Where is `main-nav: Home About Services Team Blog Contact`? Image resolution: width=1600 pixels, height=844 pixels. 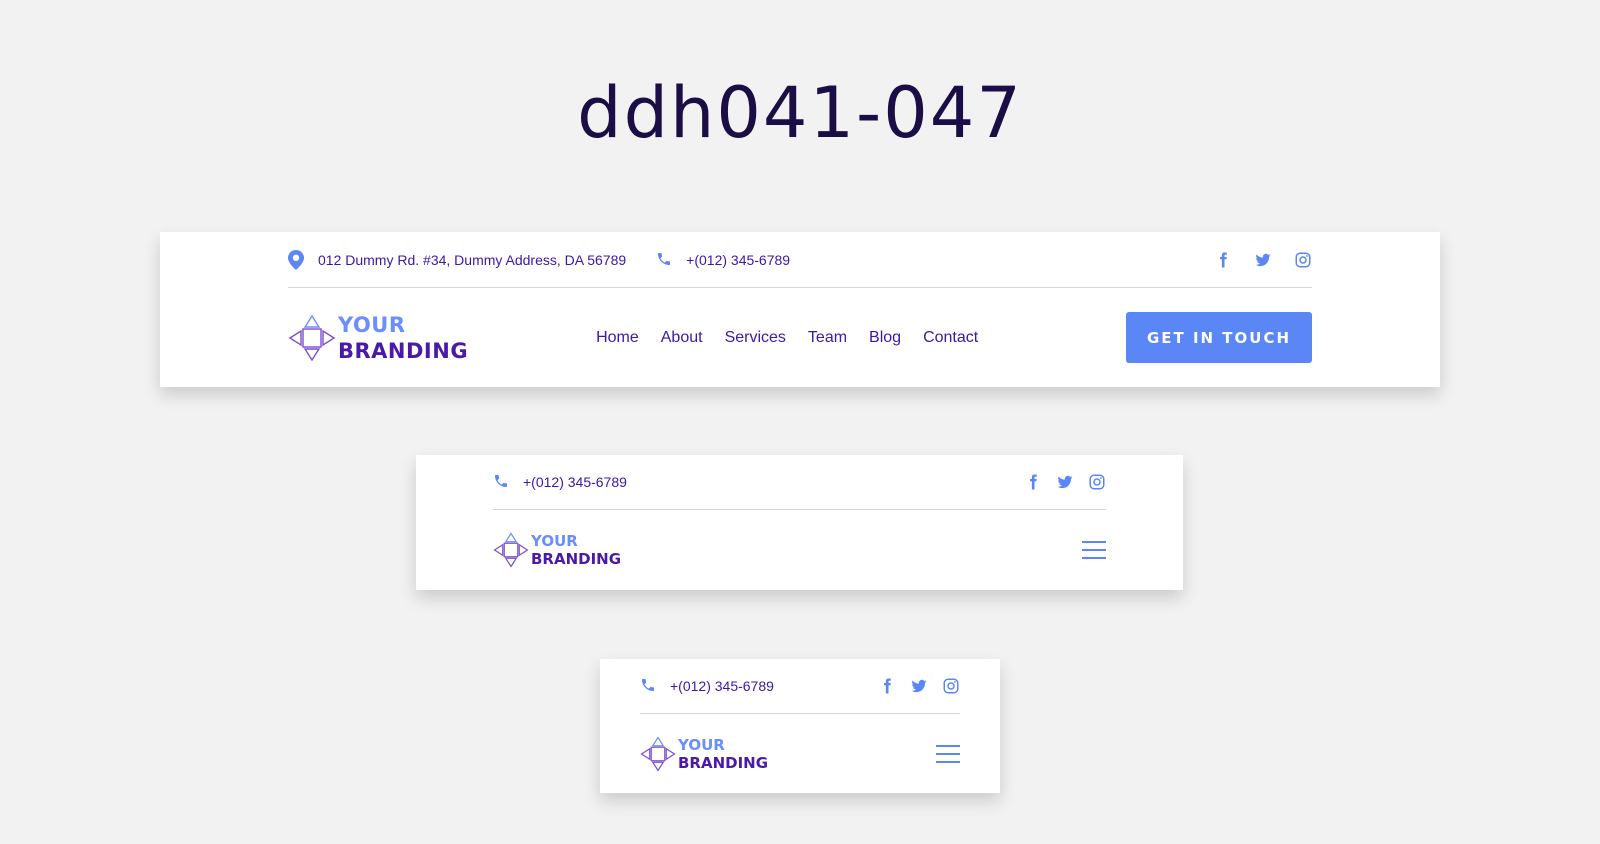
main-nav: Home About Services Team Blog Contact is located at coordinates (798, 338).